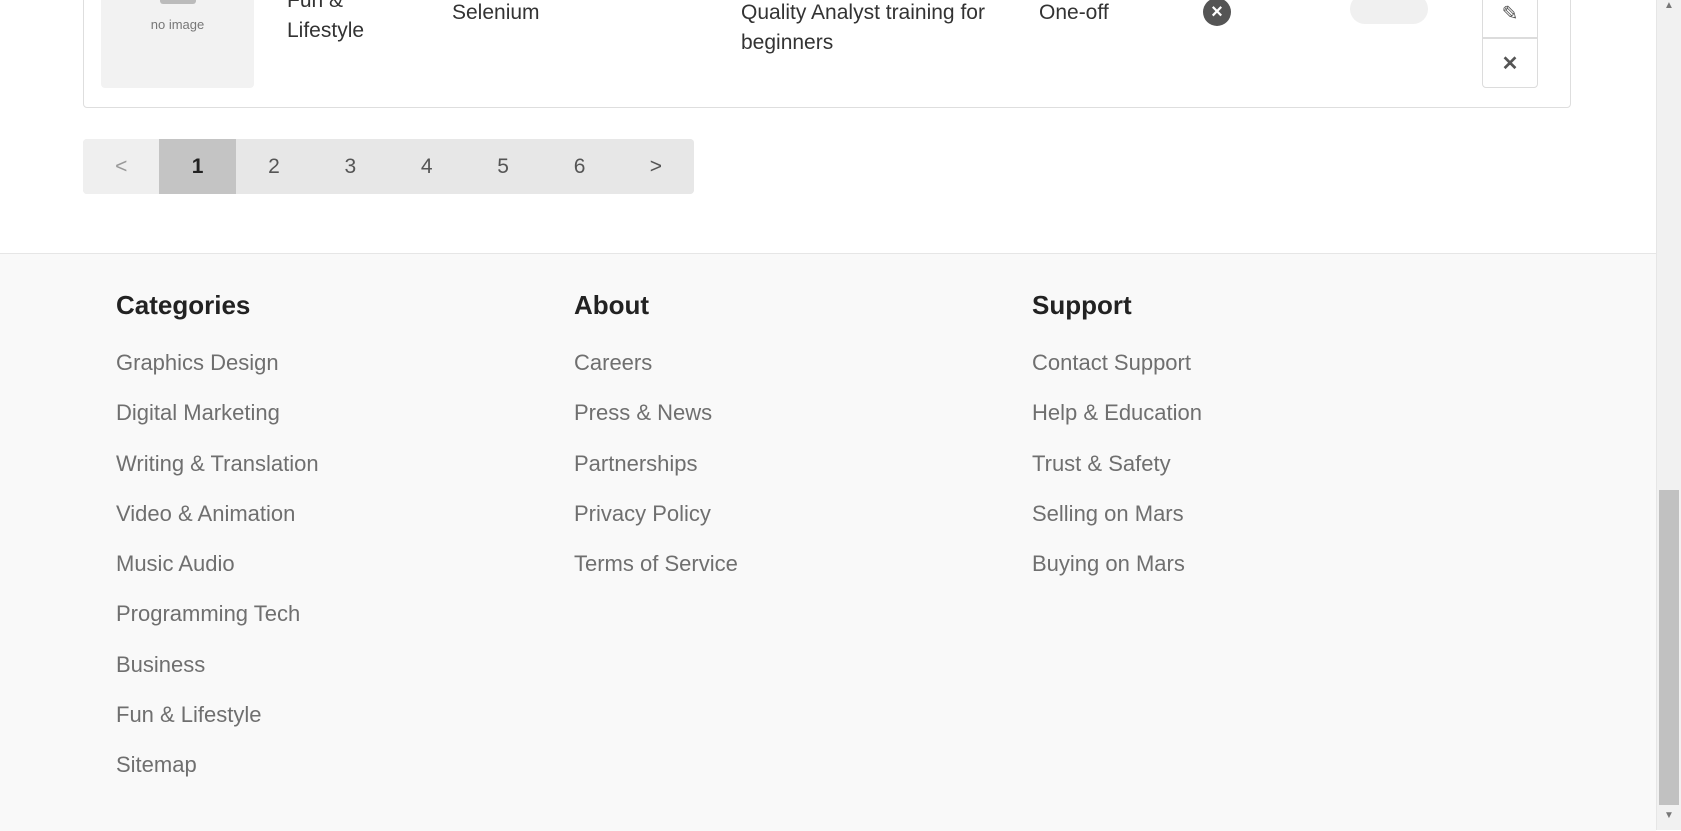 The image size is (1681, 831). What do you see at coordinates (178, 2) in the screenshot?
I see `image-icon` at bounding box center [178, 2].